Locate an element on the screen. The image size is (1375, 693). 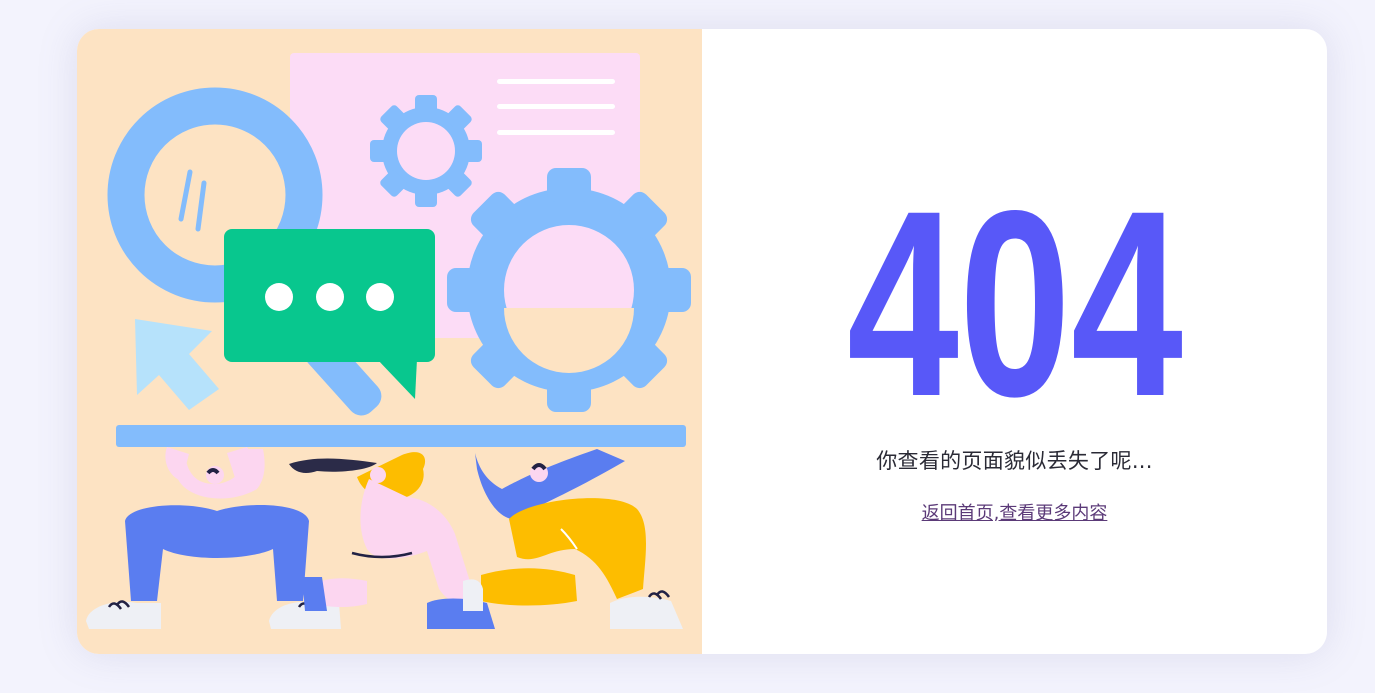
error-code-text: 404 is located at coordinates (1015, 302).